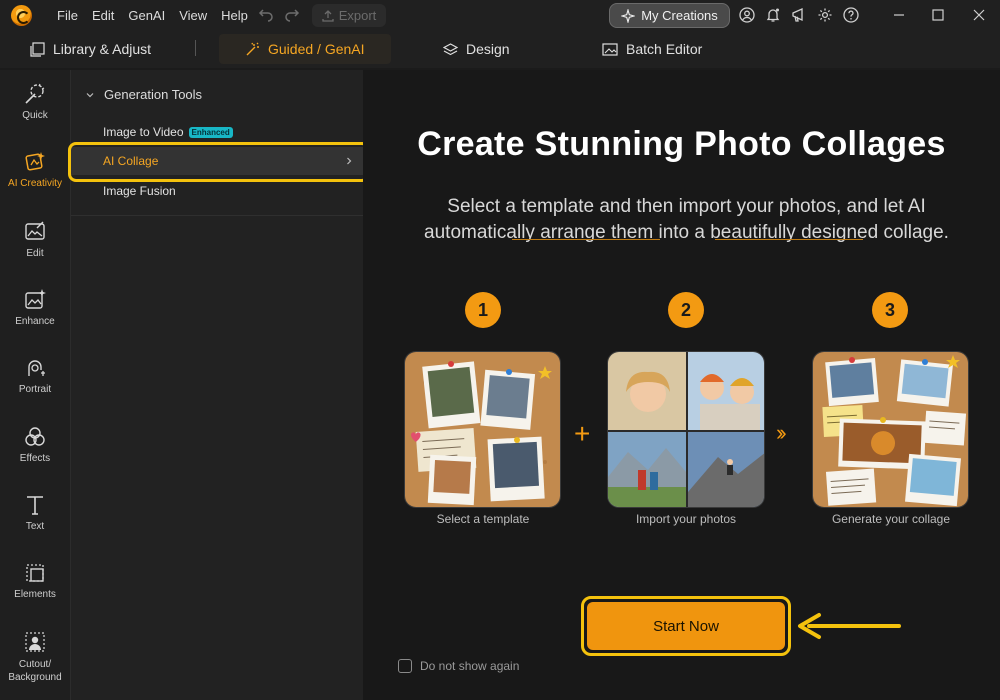 Image resolution: width=1000 pixels, height=700 pixels. Describe the element at coordinates (686, 429) in the screenshot. I see `import-photos-preview-image` at that location.